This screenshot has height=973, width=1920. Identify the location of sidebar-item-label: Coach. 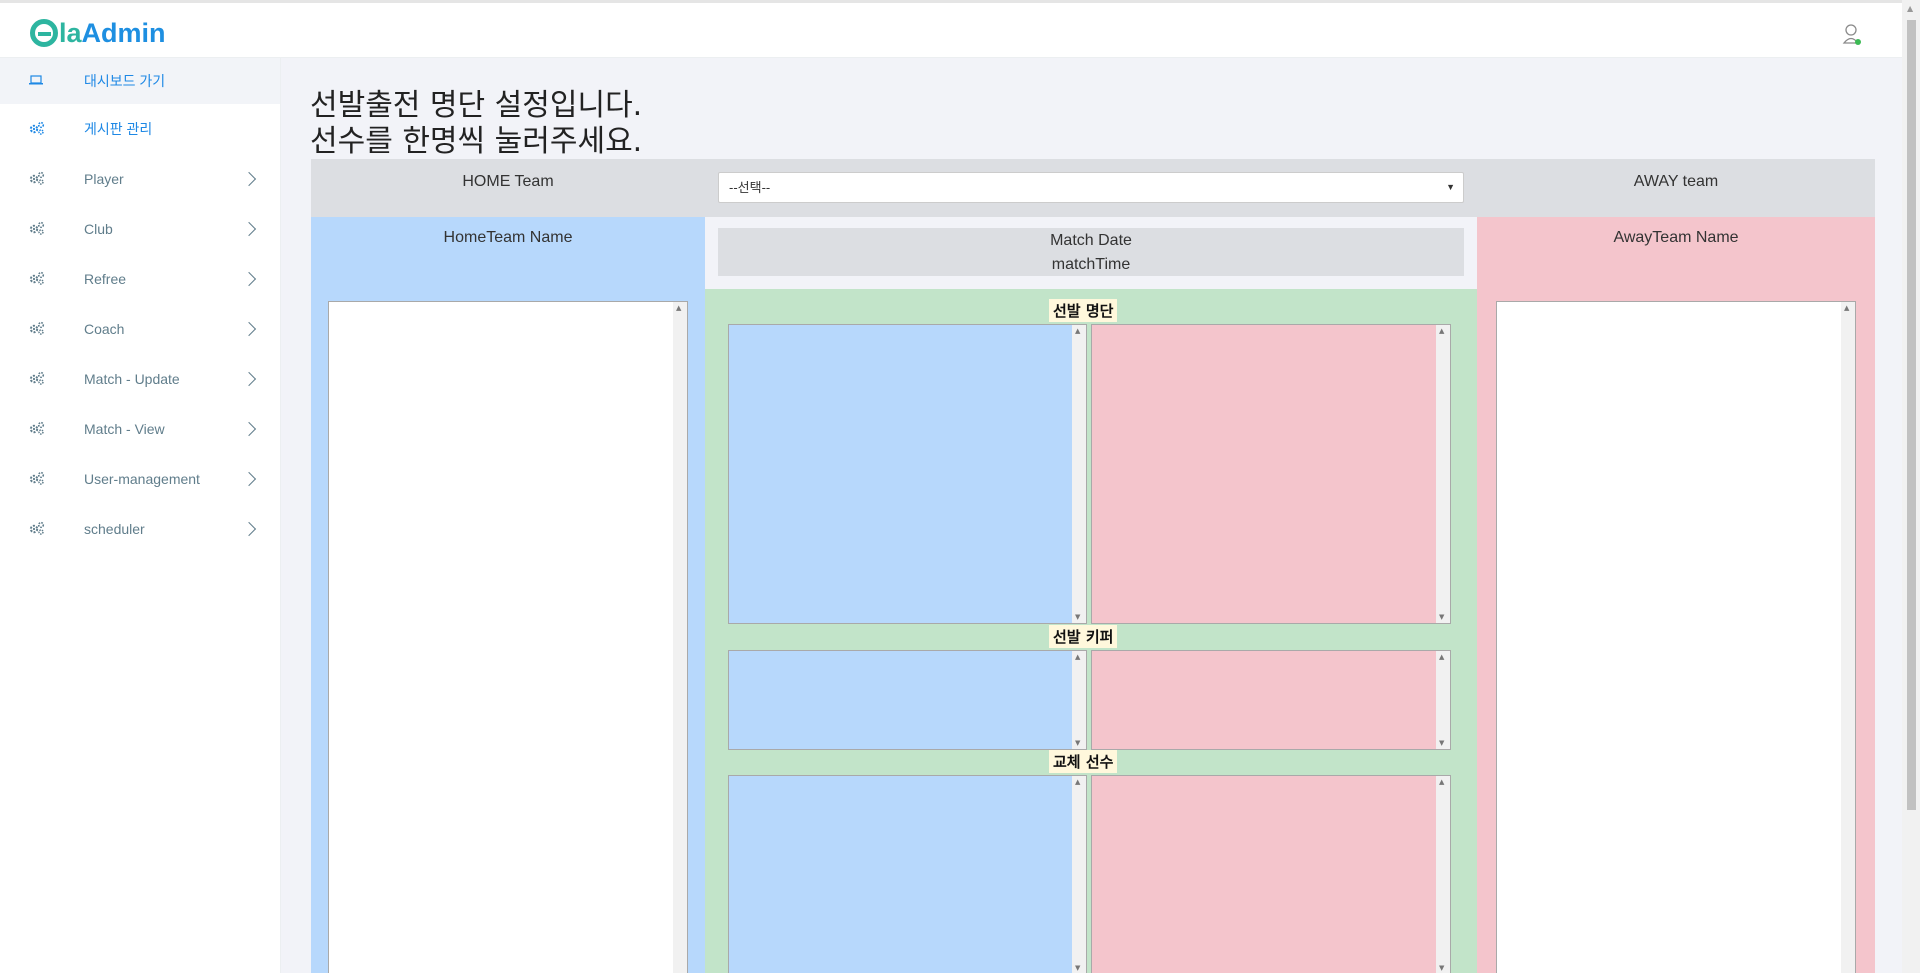
(104, 329).